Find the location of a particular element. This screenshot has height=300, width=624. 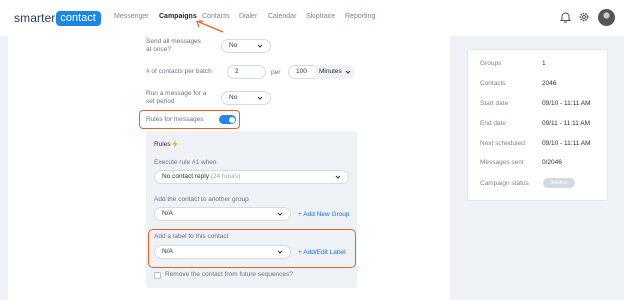

label-select: N/A is located at coordinates (222, 252).